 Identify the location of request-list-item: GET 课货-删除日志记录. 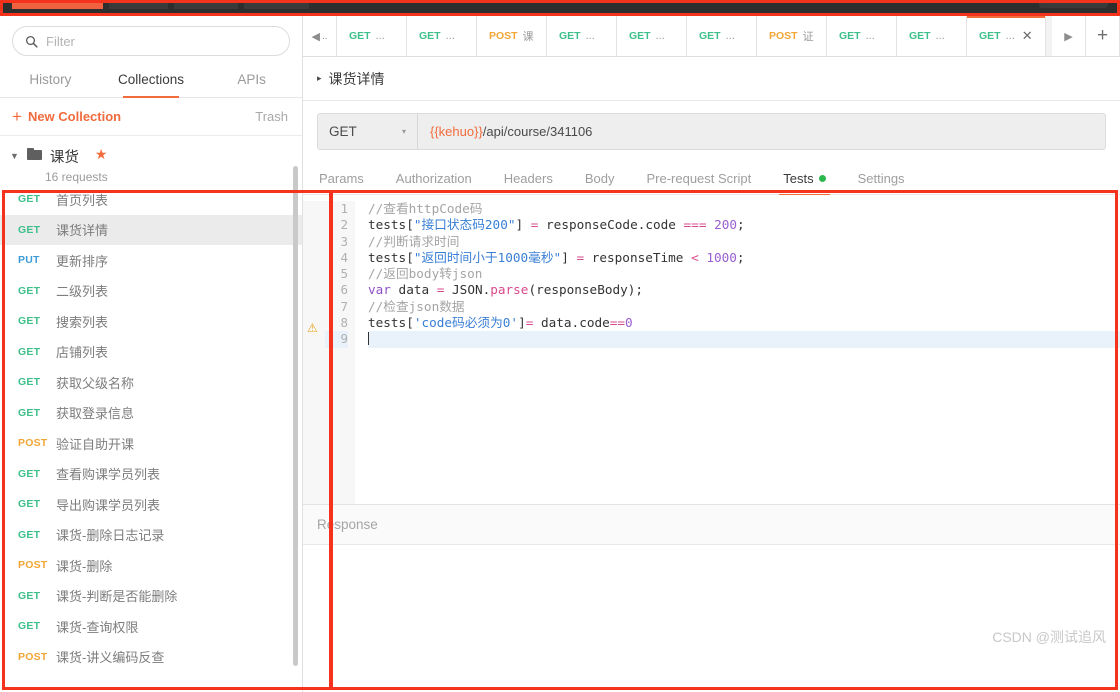
(151, 535).